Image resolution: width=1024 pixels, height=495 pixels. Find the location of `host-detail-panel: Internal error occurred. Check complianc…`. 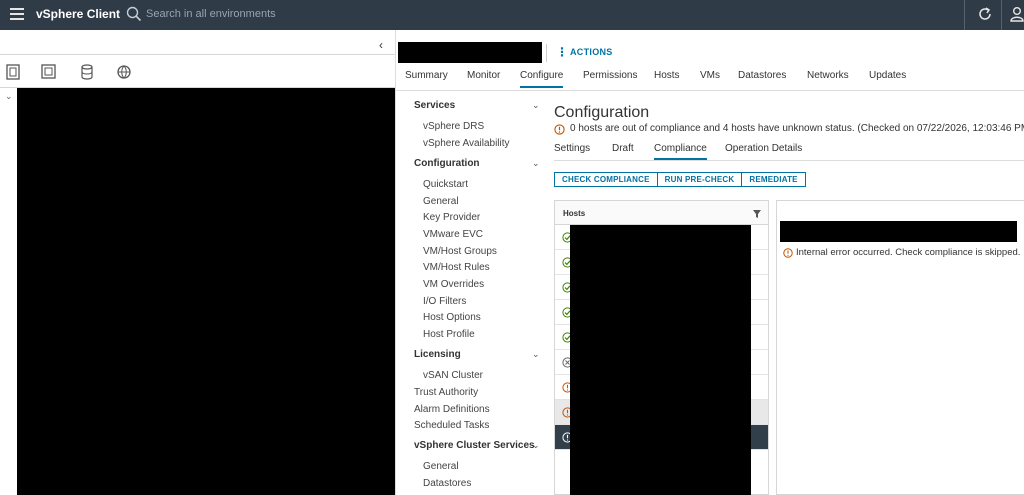

host-detail-panel: Internal error occurred. Check complianc… is located at coordinates (900, 347).